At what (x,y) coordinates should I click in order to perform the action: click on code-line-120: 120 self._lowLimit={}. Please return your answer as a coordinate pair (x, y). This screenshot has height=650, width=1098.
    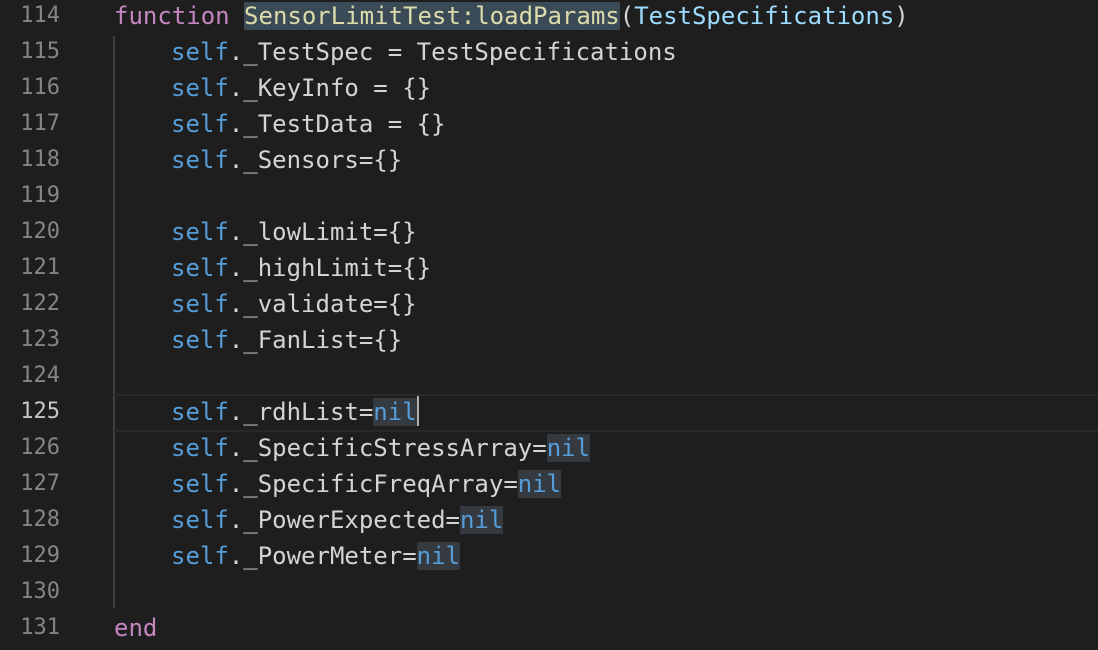
    Looking at the image, I should click on (549, 232).